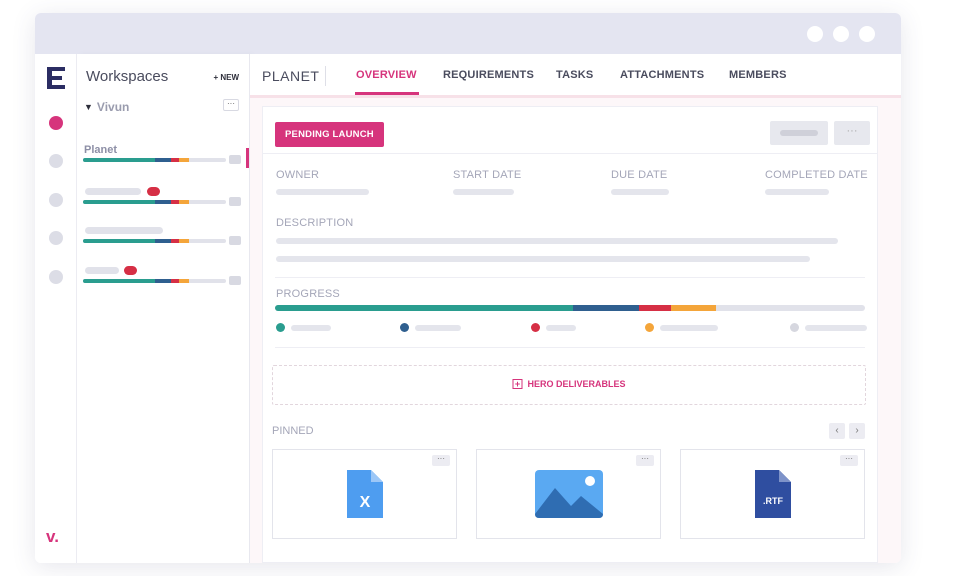 Image resolution: width=960 pixels, height=576 pixels. I want to click on rtf-file-icon: .RTF, so click(772, 494).